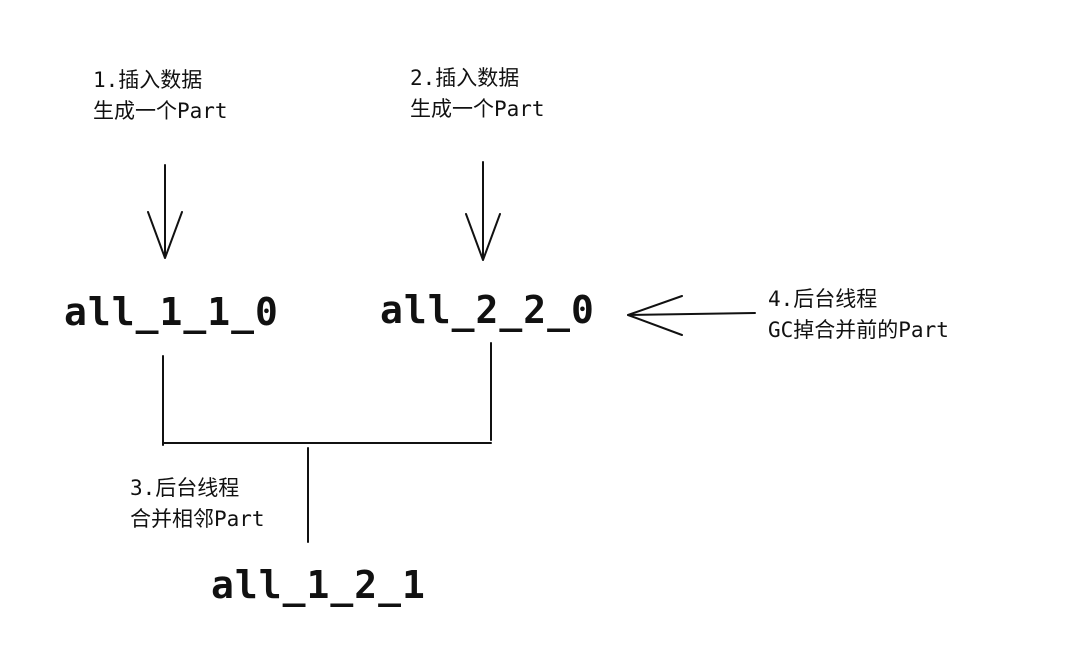  Describe the element at coordinates (823, 299) in the screenshot. I see `step4-title: 4.后台线程` at that location.